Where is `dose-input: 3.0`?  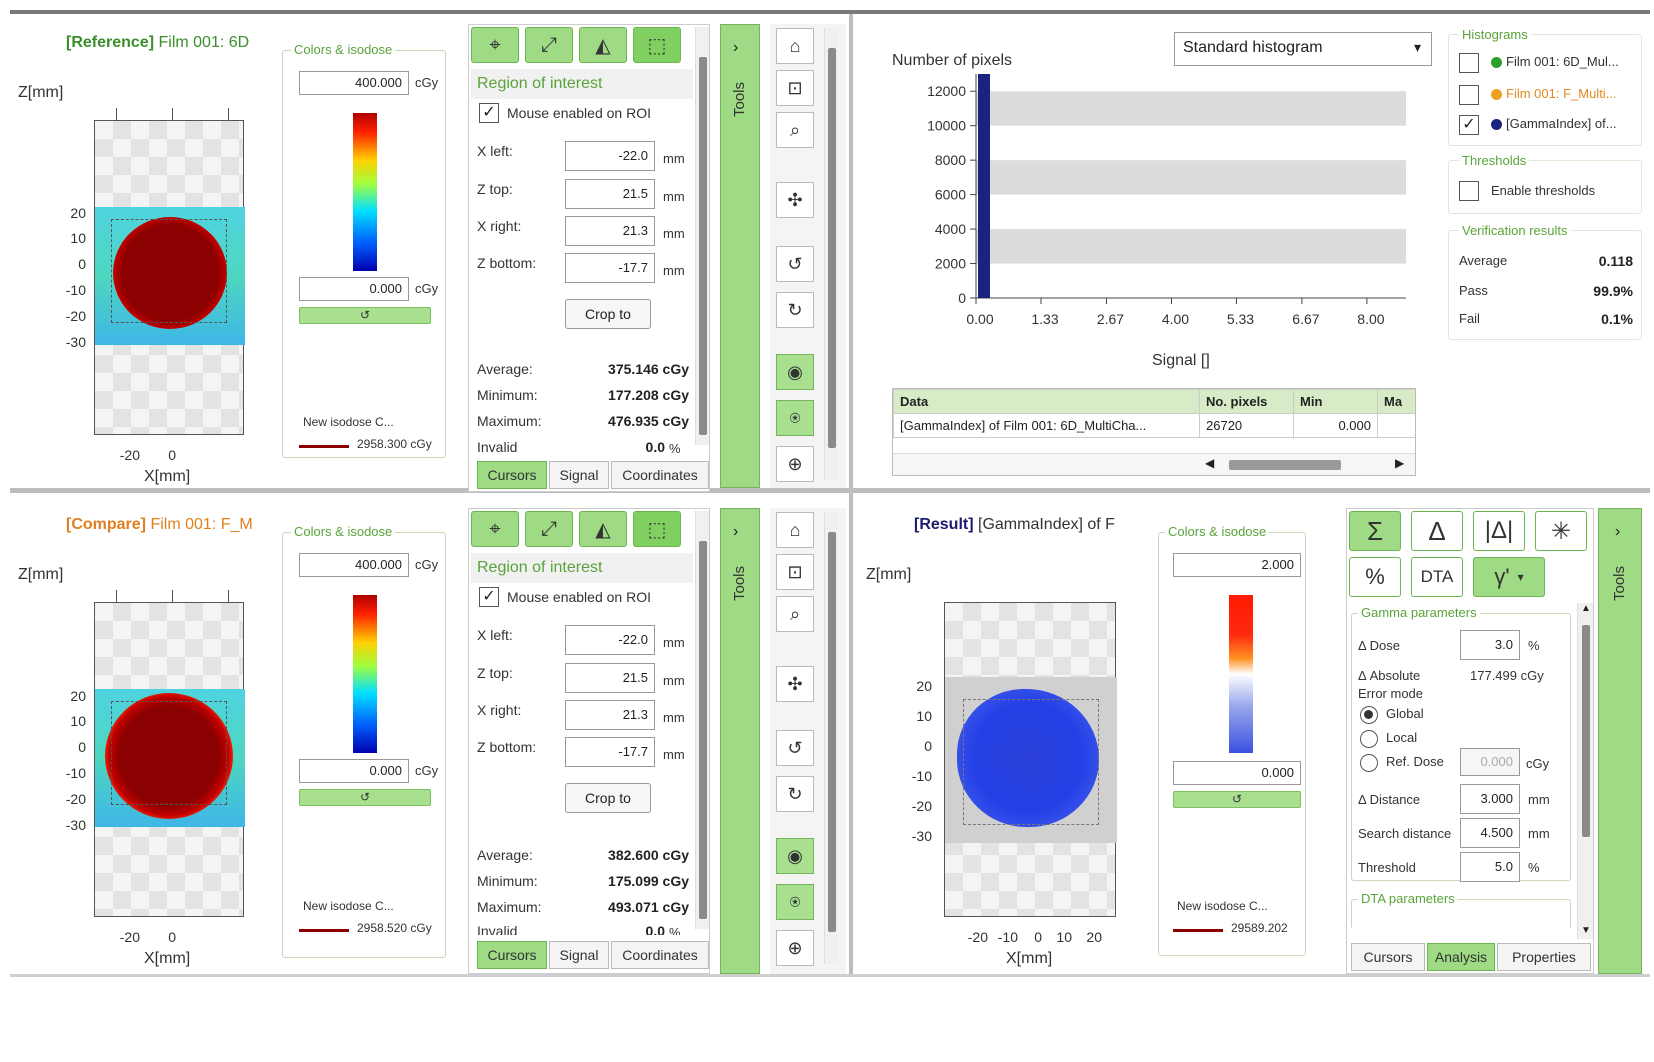 dose-input: 3.0 is located at coordinates (1490, 645).